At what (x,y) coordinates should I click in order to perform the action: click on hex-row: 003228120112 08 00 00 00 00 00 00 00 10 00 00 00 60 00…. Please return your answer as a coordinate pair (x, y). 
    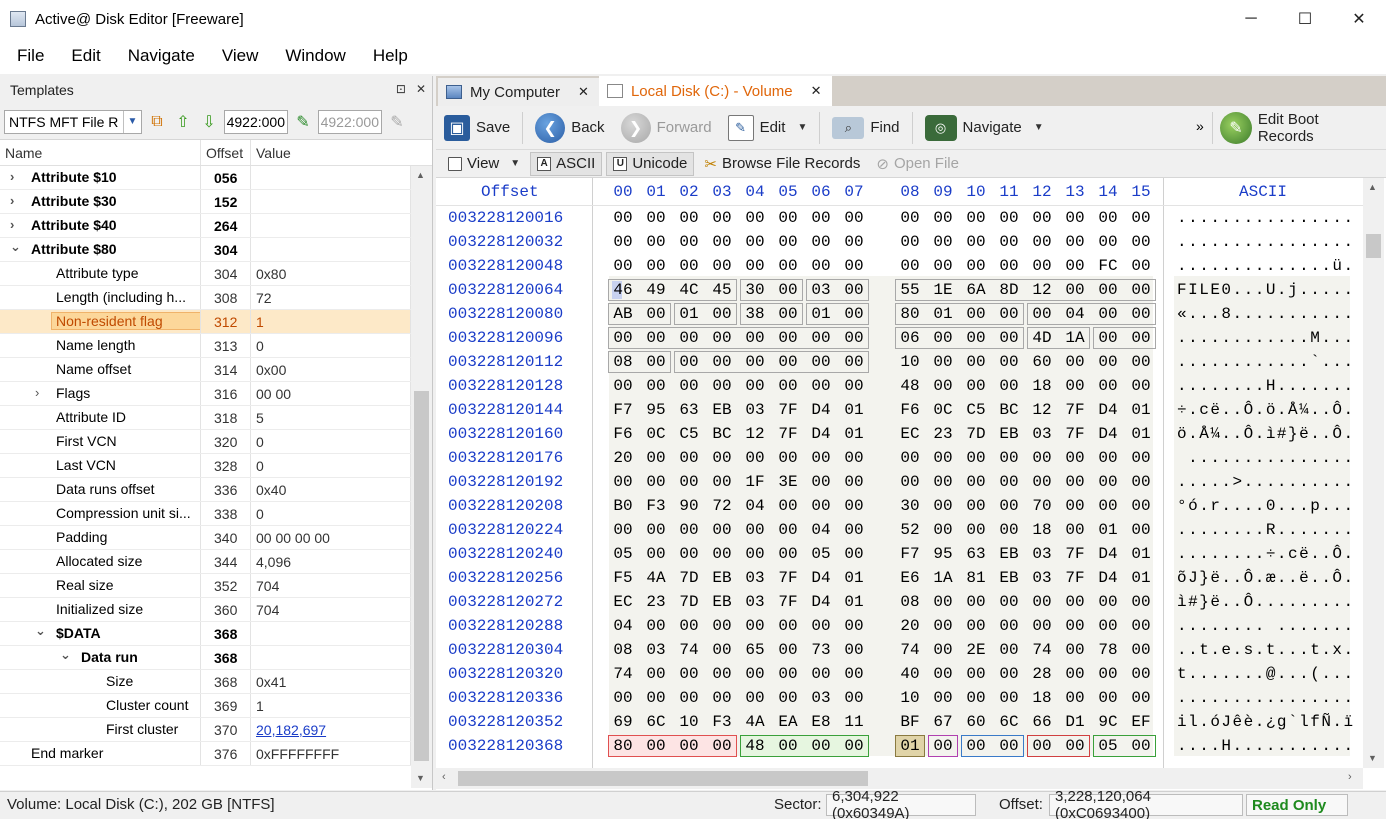
    Looking at the image, I should click on (899, 362).